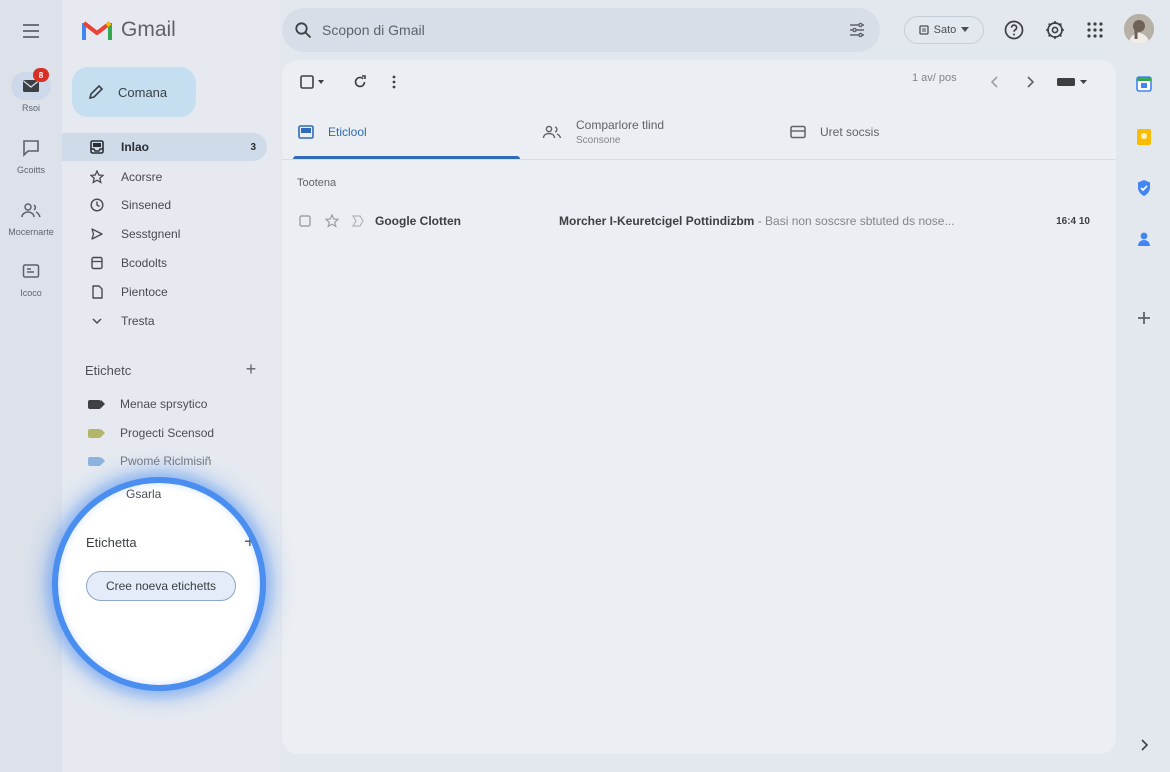 This screenshot has width=1170, height=772. I want to click on nav-documents: Pientoce, so click(164, 292).